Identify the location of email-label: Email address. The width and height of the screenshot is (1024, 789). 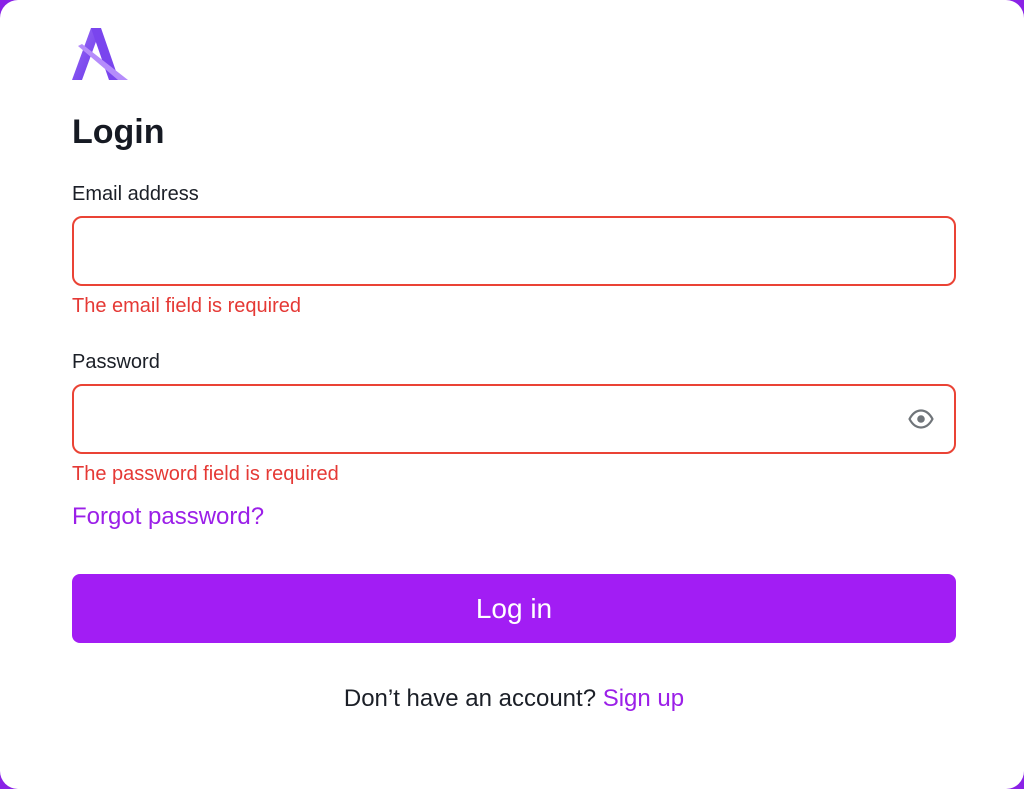
(135, 194).